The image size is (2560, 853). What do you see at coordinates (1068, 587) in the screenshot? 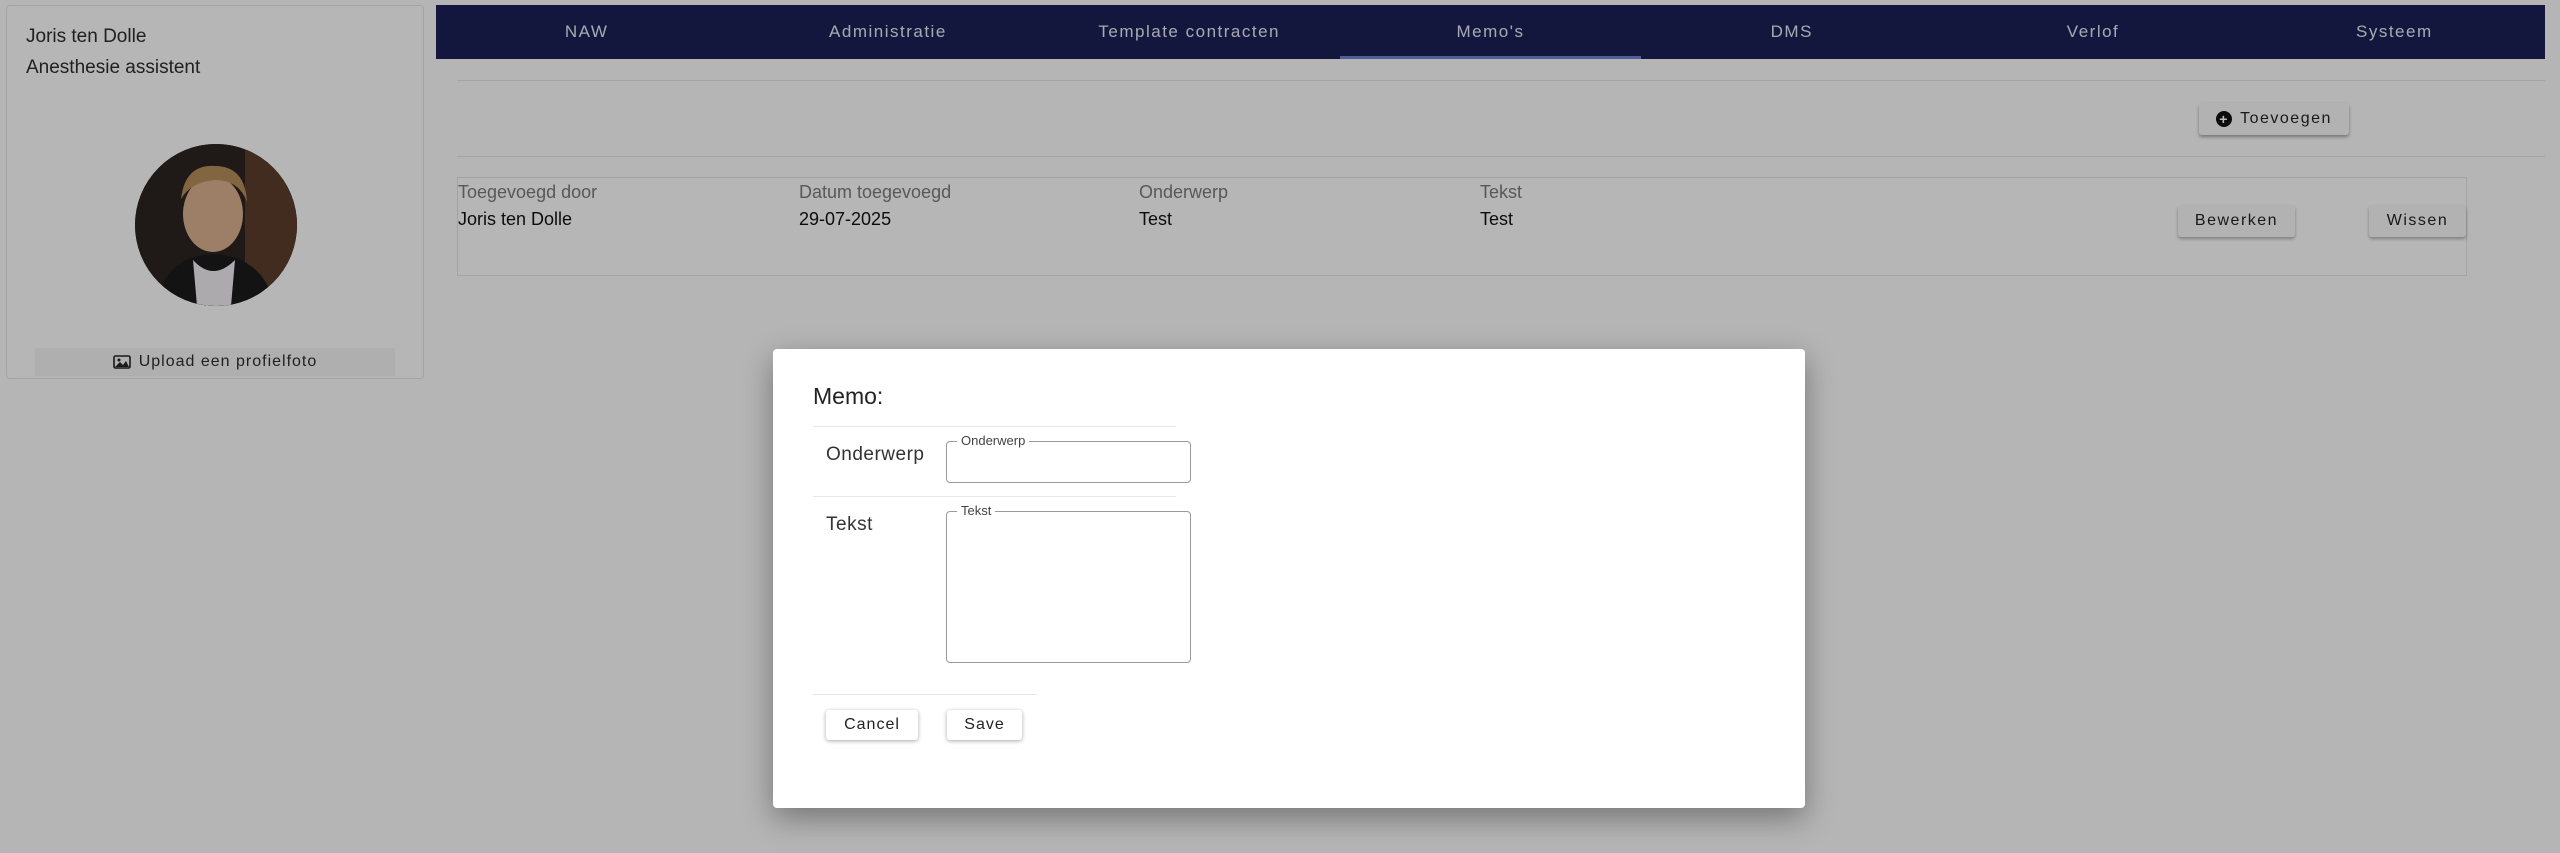
I see `text-textarea` at bounding box center [1068, 587].